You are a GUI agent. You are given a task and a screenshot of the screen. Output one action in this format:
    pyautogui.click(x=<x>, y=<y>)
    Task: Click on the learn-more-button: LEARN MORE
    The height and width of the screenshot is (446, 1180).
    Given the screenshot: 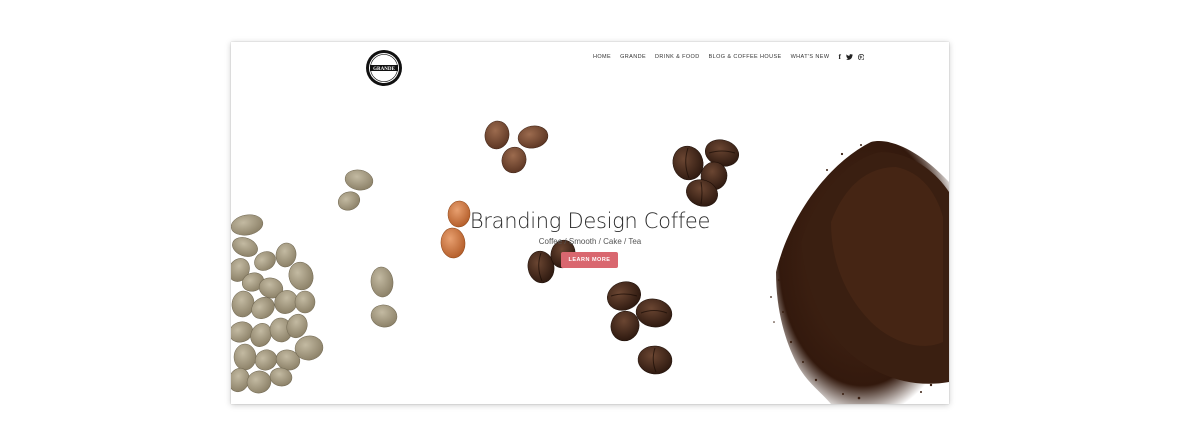 What is the action you would take?
    pyautogui.click(x=589, y=260)
    